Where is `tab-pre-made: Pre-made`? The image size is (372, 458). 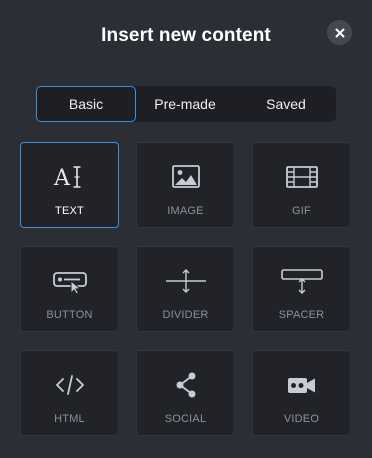
tab-pre-made: Pre-made is located at coordinates (185, 104).